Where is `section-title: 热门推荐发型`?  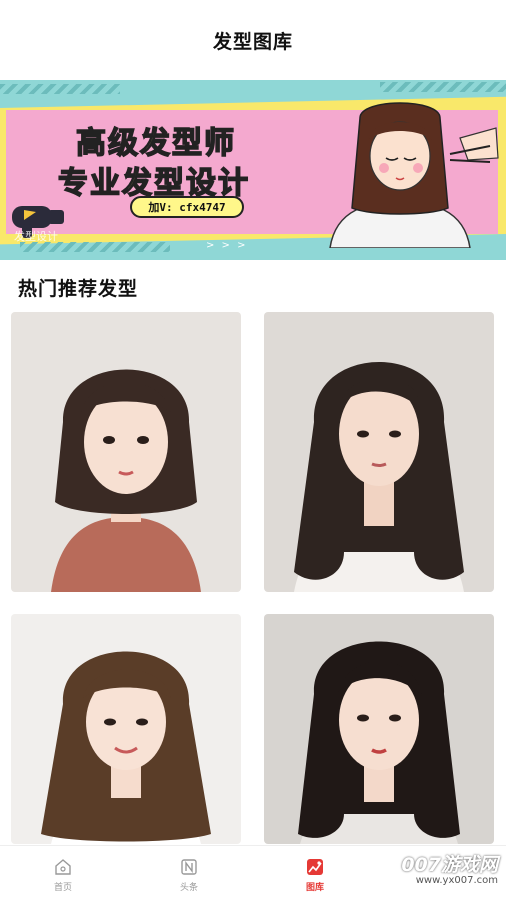 section-title: 热门推荐发型 is located at coordinates (78, 289).